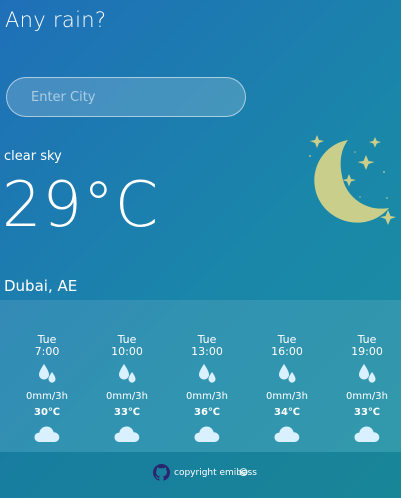 The image size is (401, 498). I want to click on city-search-input, so click(126, 97).